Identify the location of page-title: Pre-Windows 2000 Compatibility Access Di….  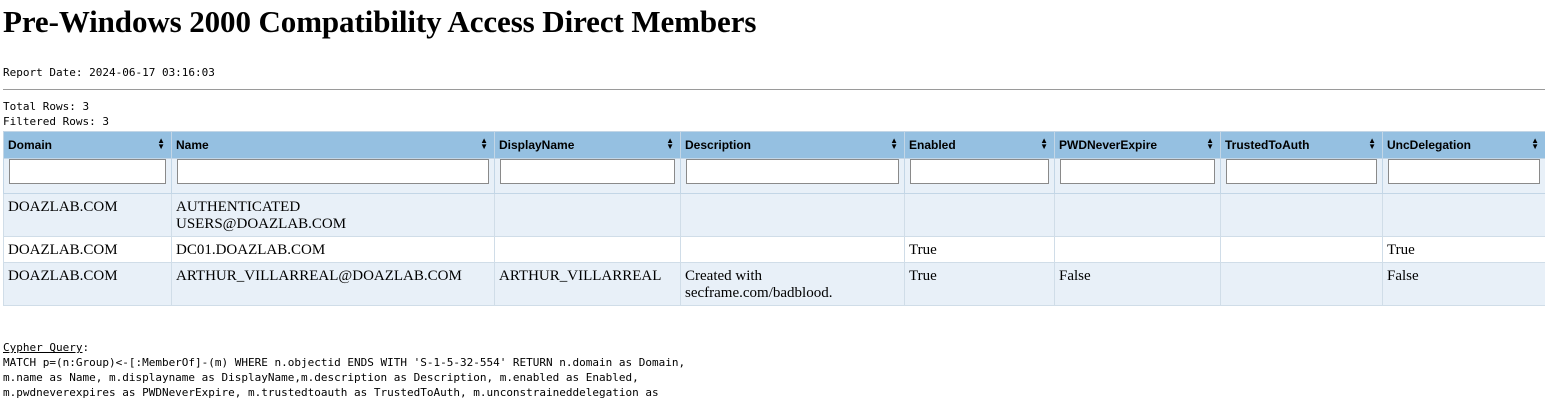
(380, 21).